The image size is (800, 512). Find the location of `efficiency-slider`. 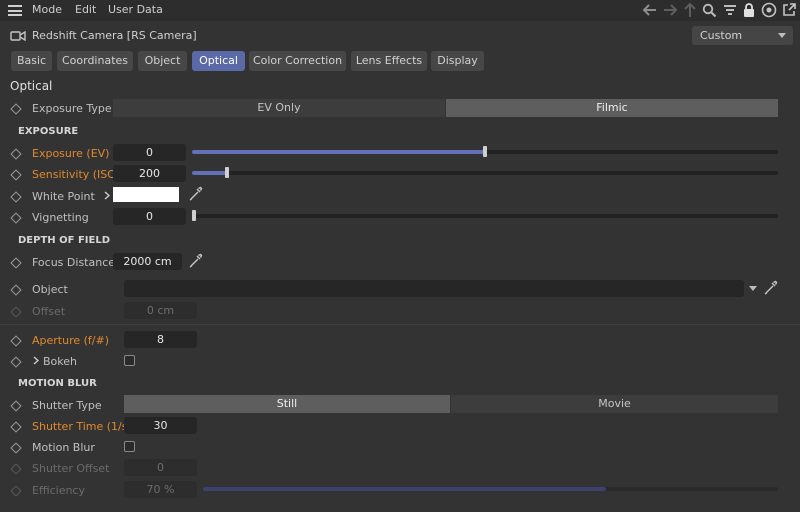

efficiency-slider is located at coordinates (490, 489).